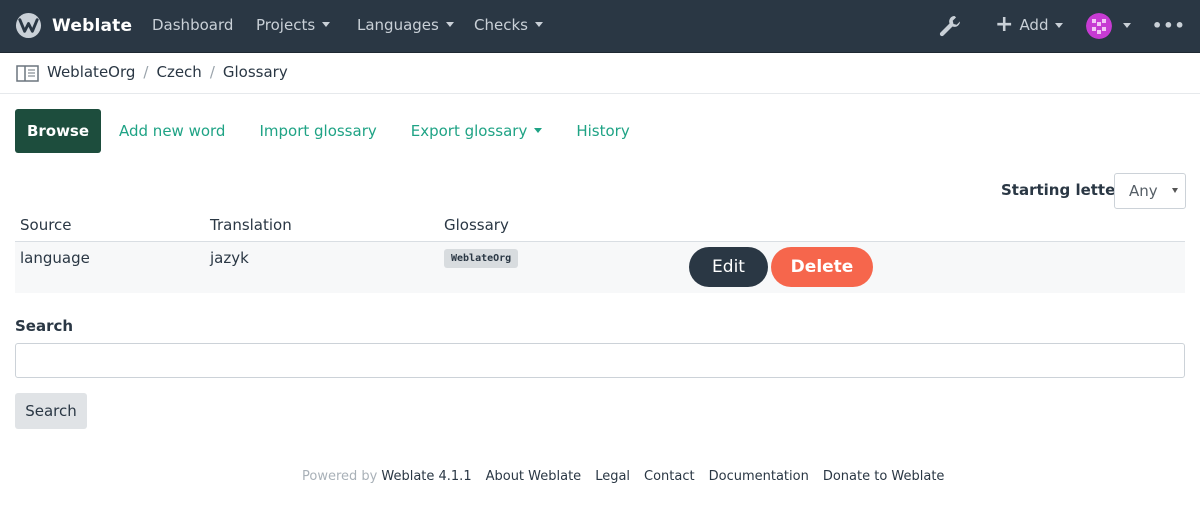 The height and width of the screenshot is (511, 1200). I want to click on nav-dashboard-label: Dashboard, so click(193, 25).